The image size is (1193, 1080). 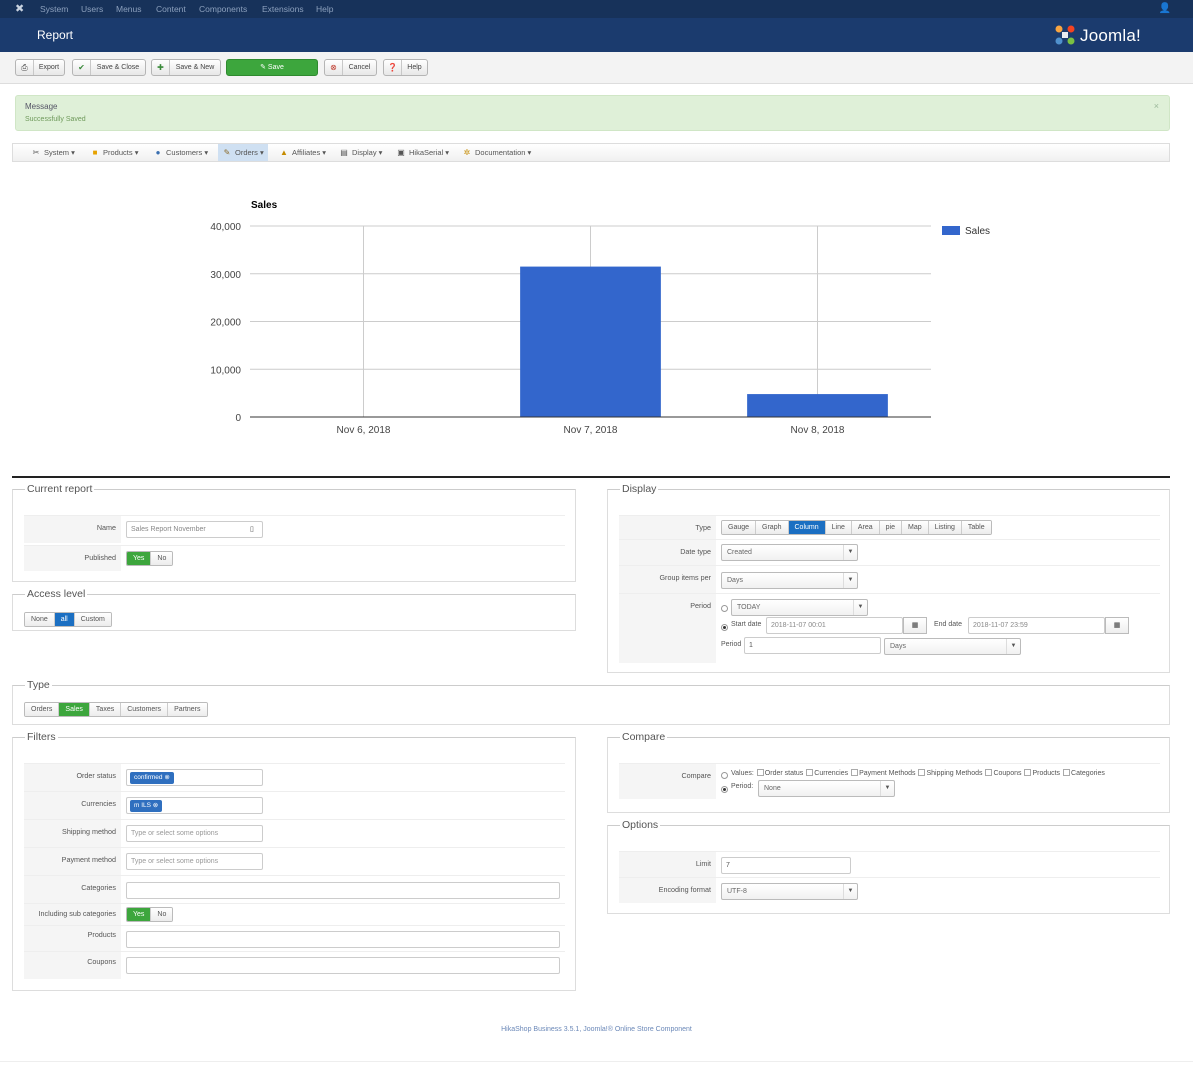 I want to click on clear-field-icon: ▯, so click(x=252, y=529).